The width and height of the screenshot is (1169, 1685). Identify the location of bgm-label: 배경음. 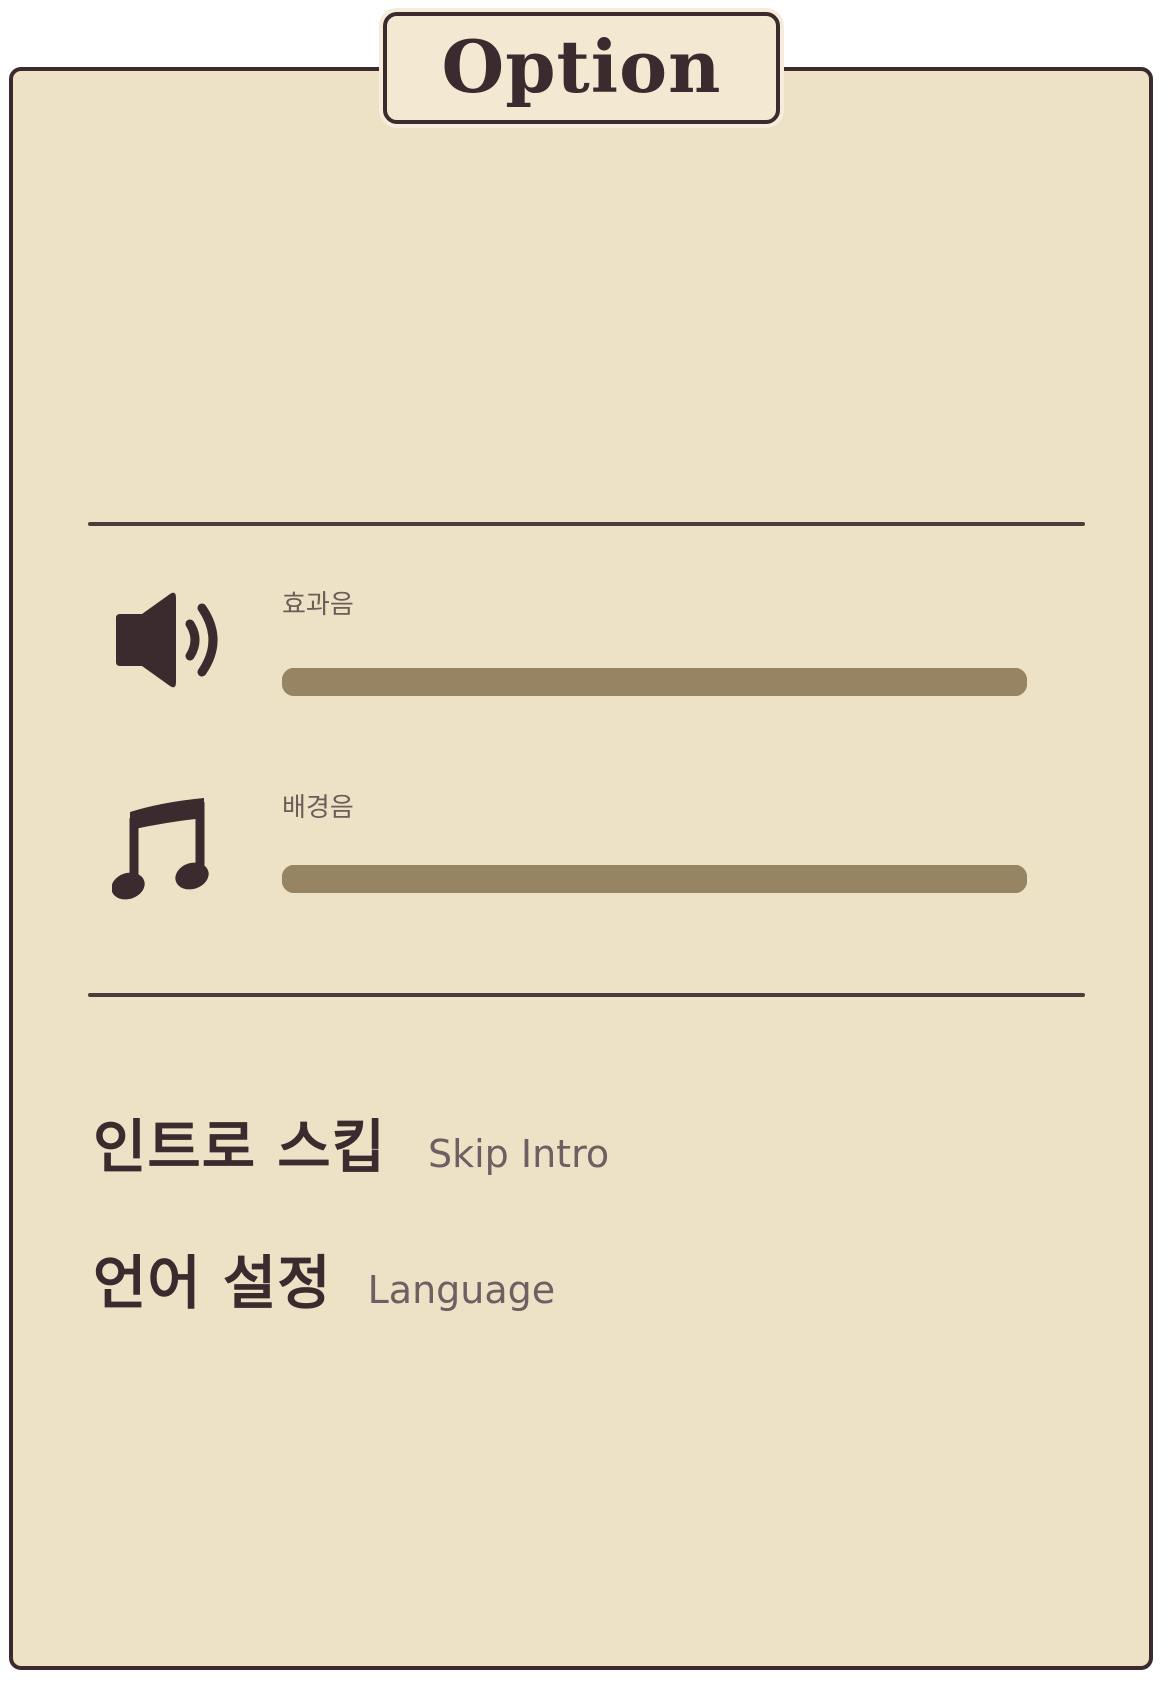
(318, 808).